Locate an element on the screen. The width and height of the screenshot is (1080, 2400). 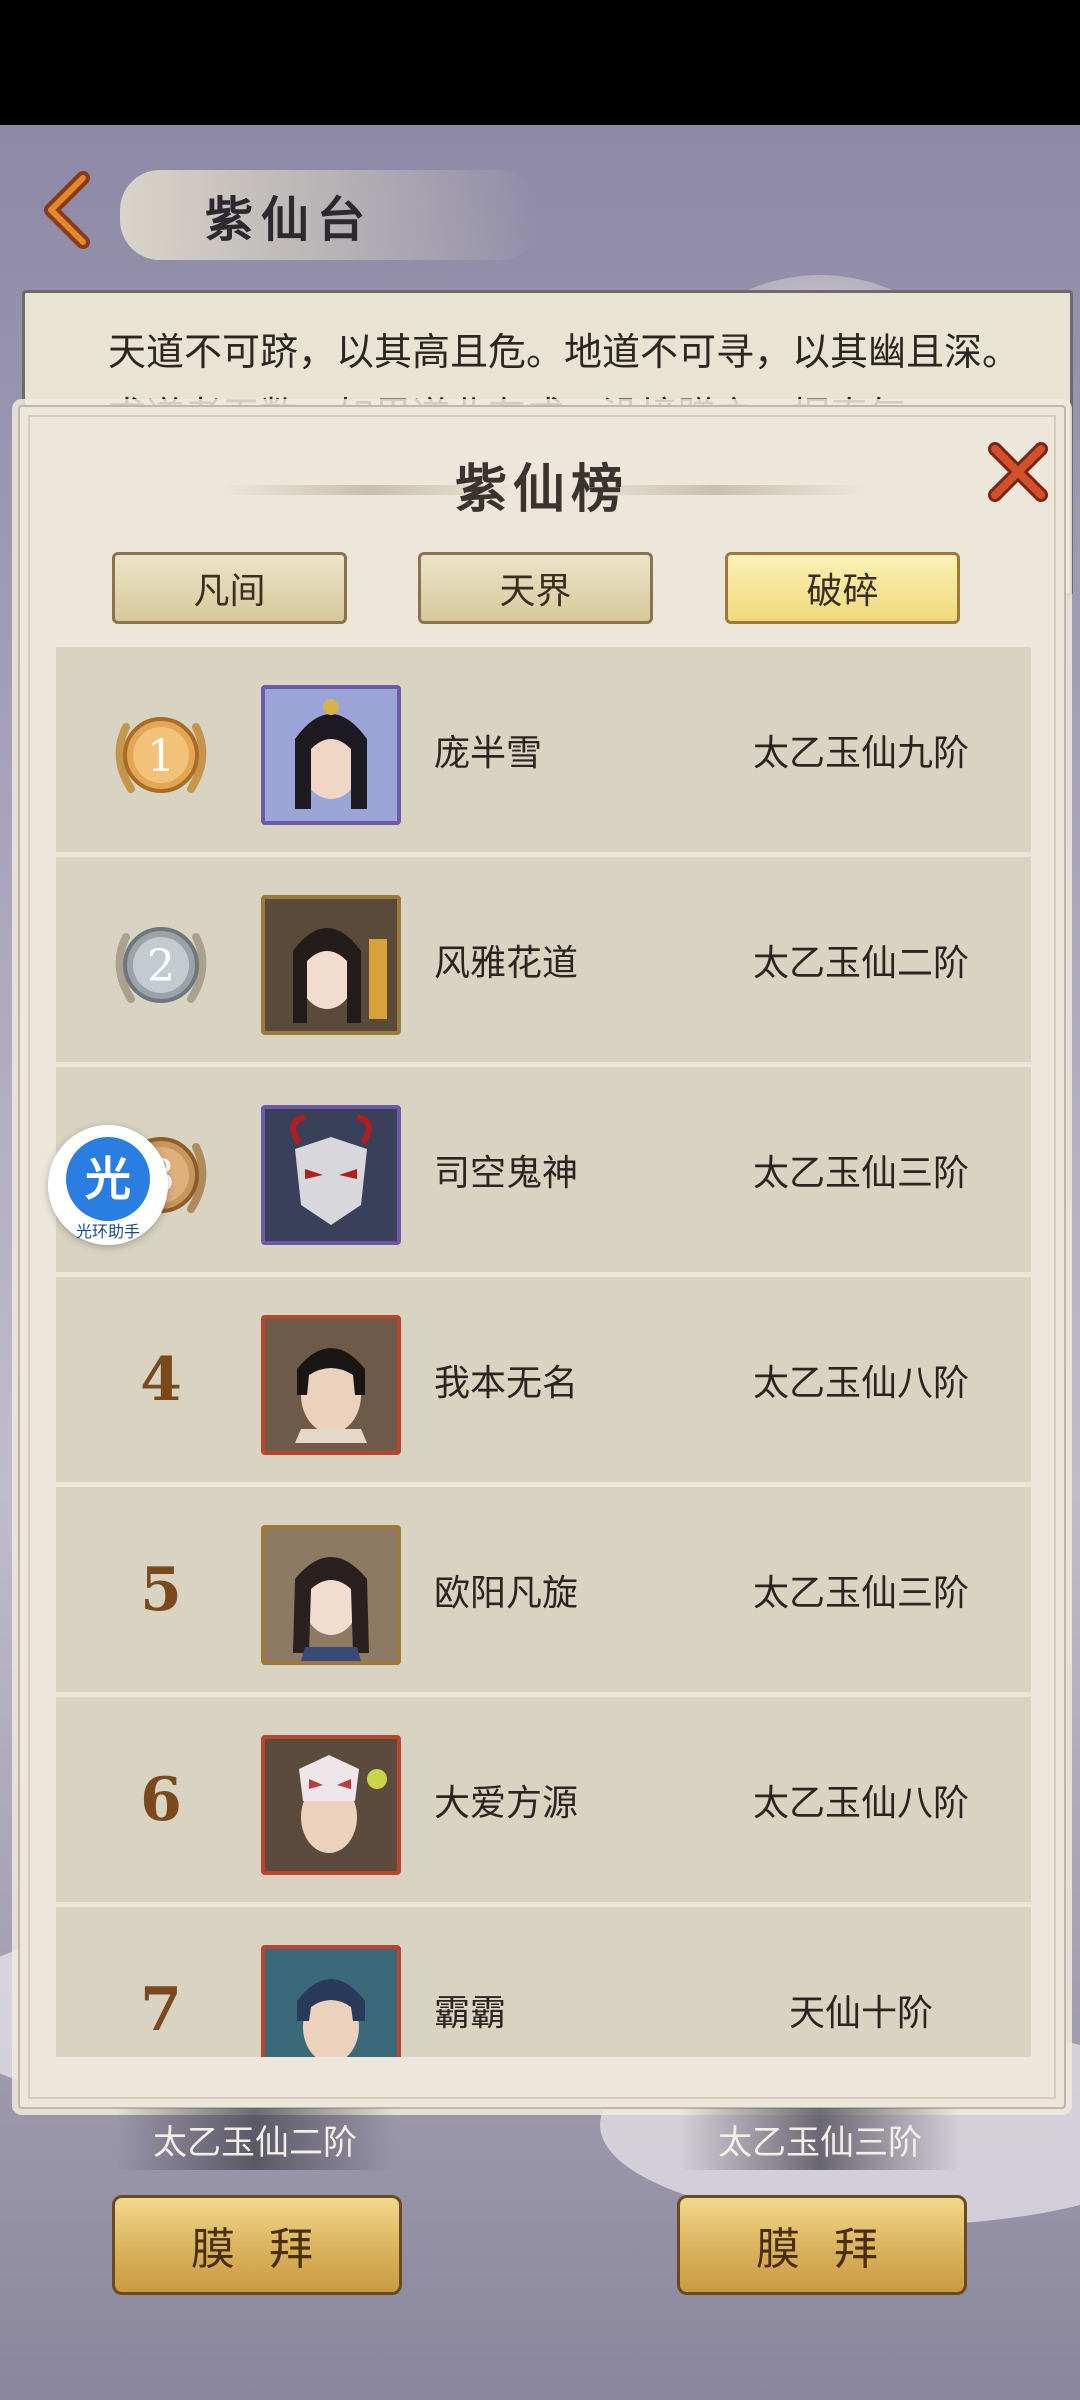
gold-medal-icon: 1 is located at coordinates (161, 752).